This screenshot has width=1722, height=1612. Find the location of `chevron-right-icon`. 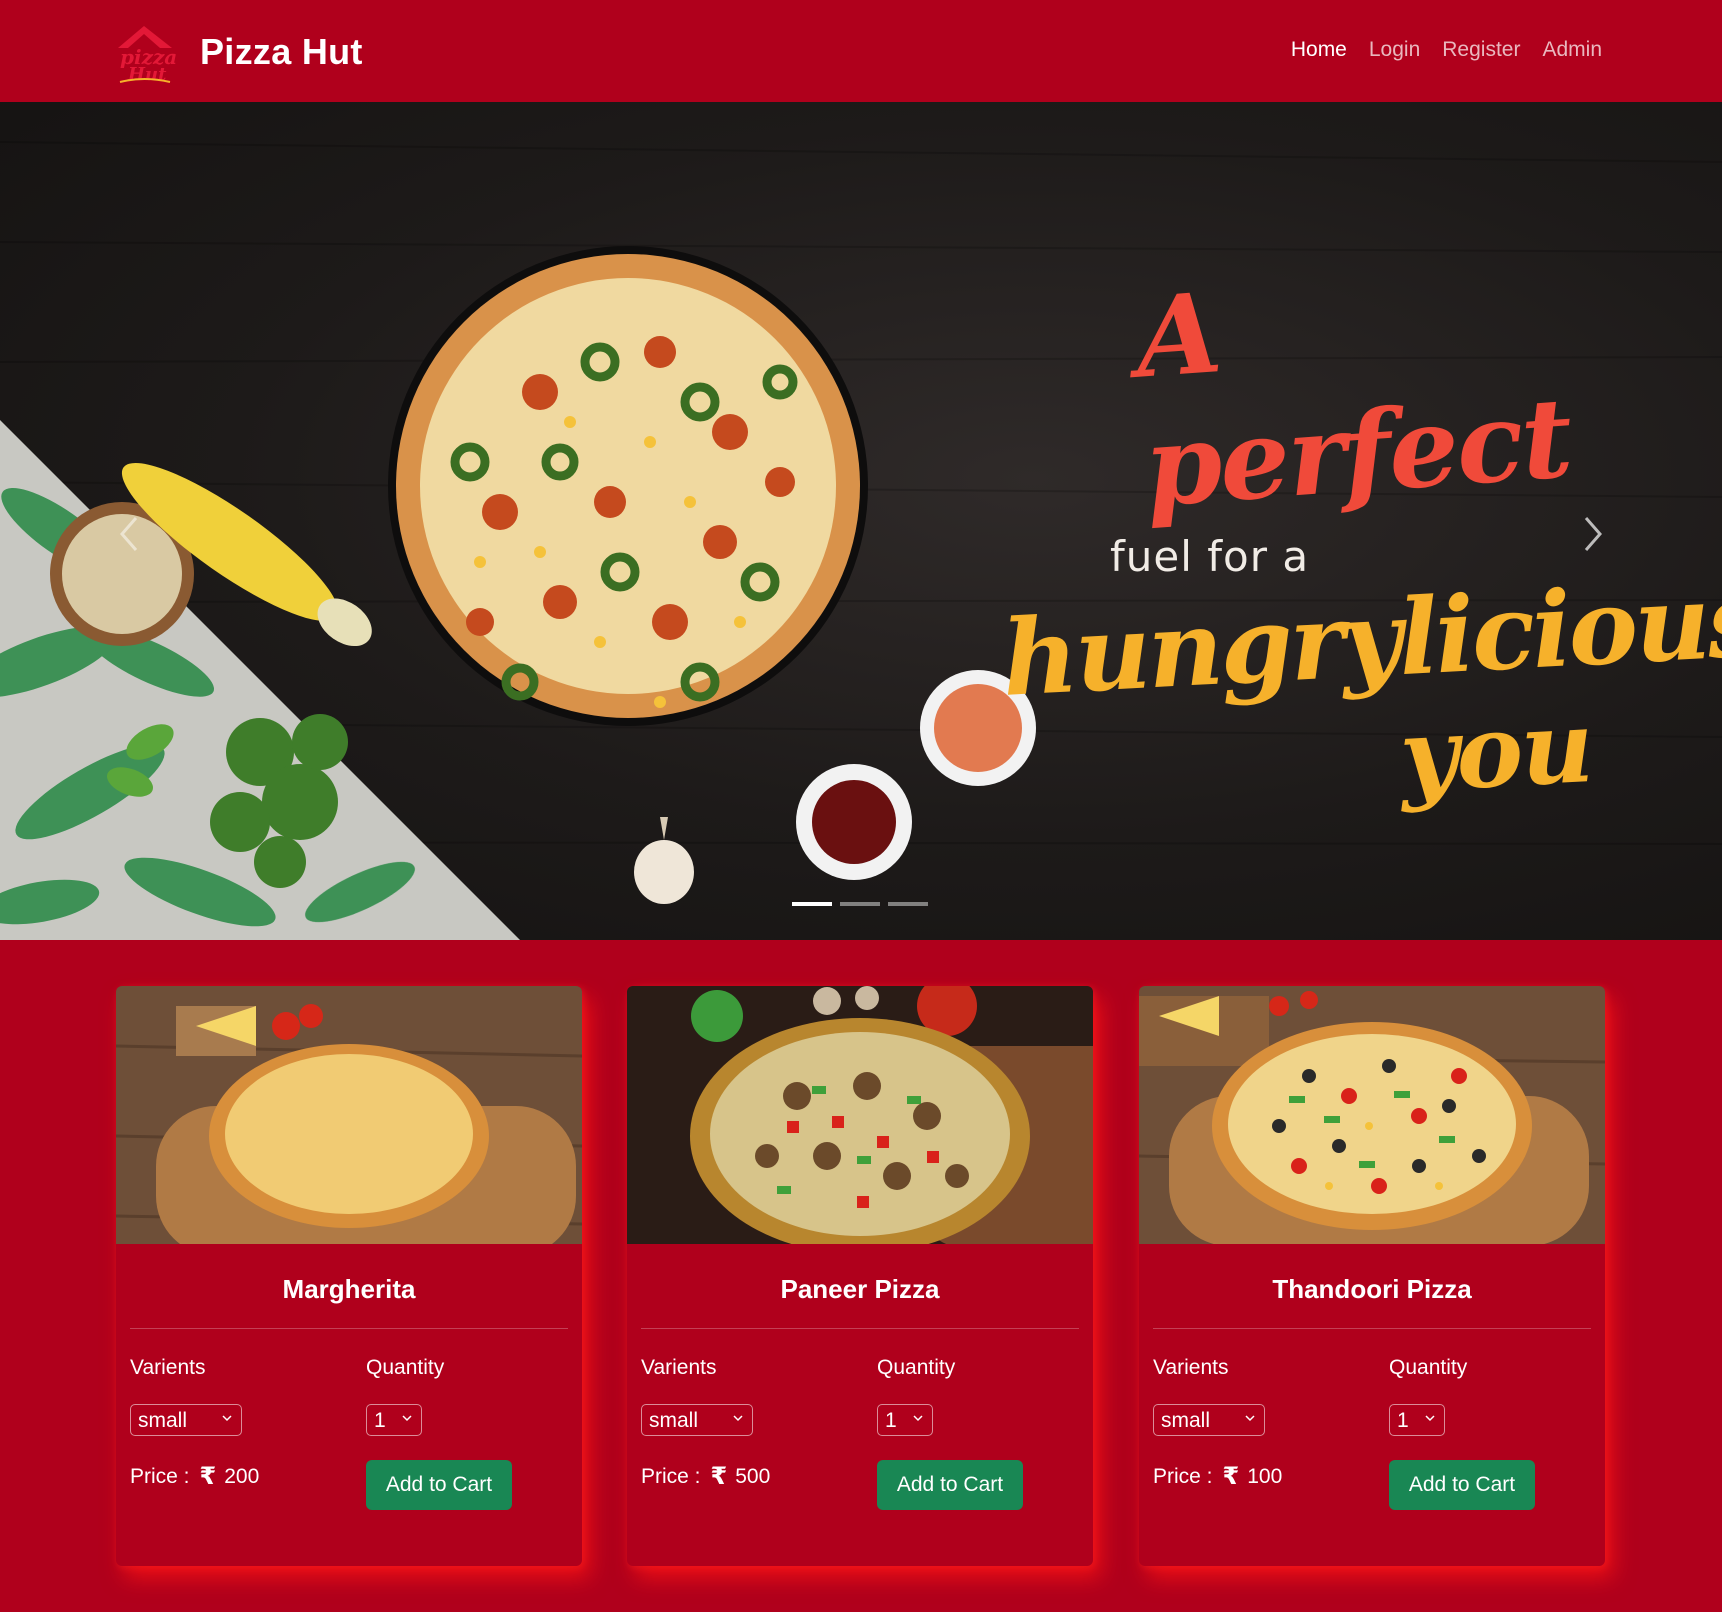

chevron-right-icon is located at coordinates (1593, 534).